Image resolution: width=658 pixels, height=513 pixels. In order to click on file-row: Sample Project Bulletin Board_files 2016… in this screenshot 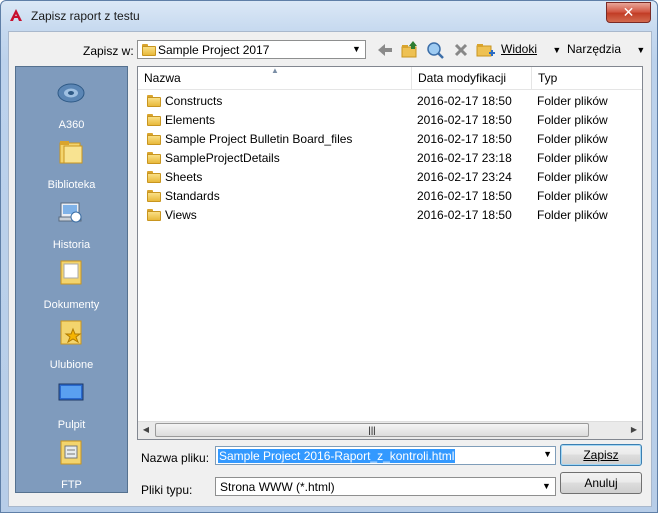, I will do `click(390, 139)`.